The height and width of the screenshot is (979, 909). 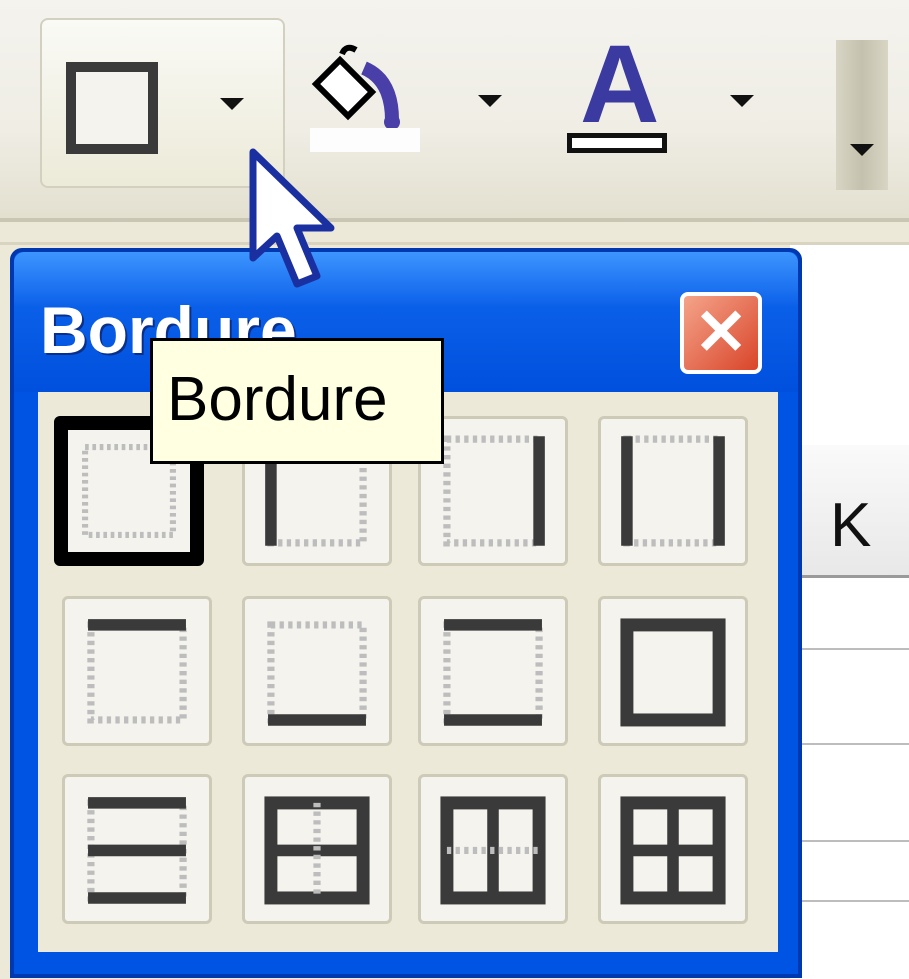 I want to click on close-icon: ✕, so click(x=721, y=332).